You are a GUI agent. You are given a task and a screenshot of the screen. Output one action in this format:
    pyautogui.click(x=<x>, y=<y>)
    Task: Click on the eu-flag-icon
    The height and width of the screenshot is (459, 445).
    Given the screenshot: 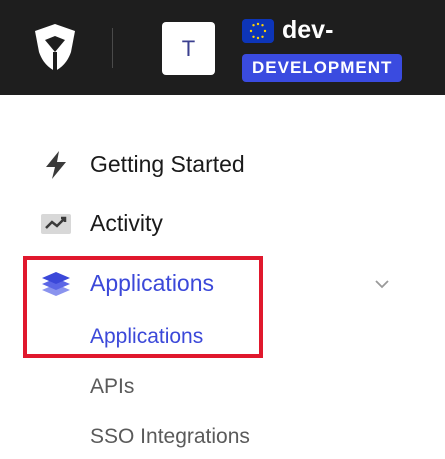 What is the action you would take?
    pyautogui.click(x=258, y=31)
    